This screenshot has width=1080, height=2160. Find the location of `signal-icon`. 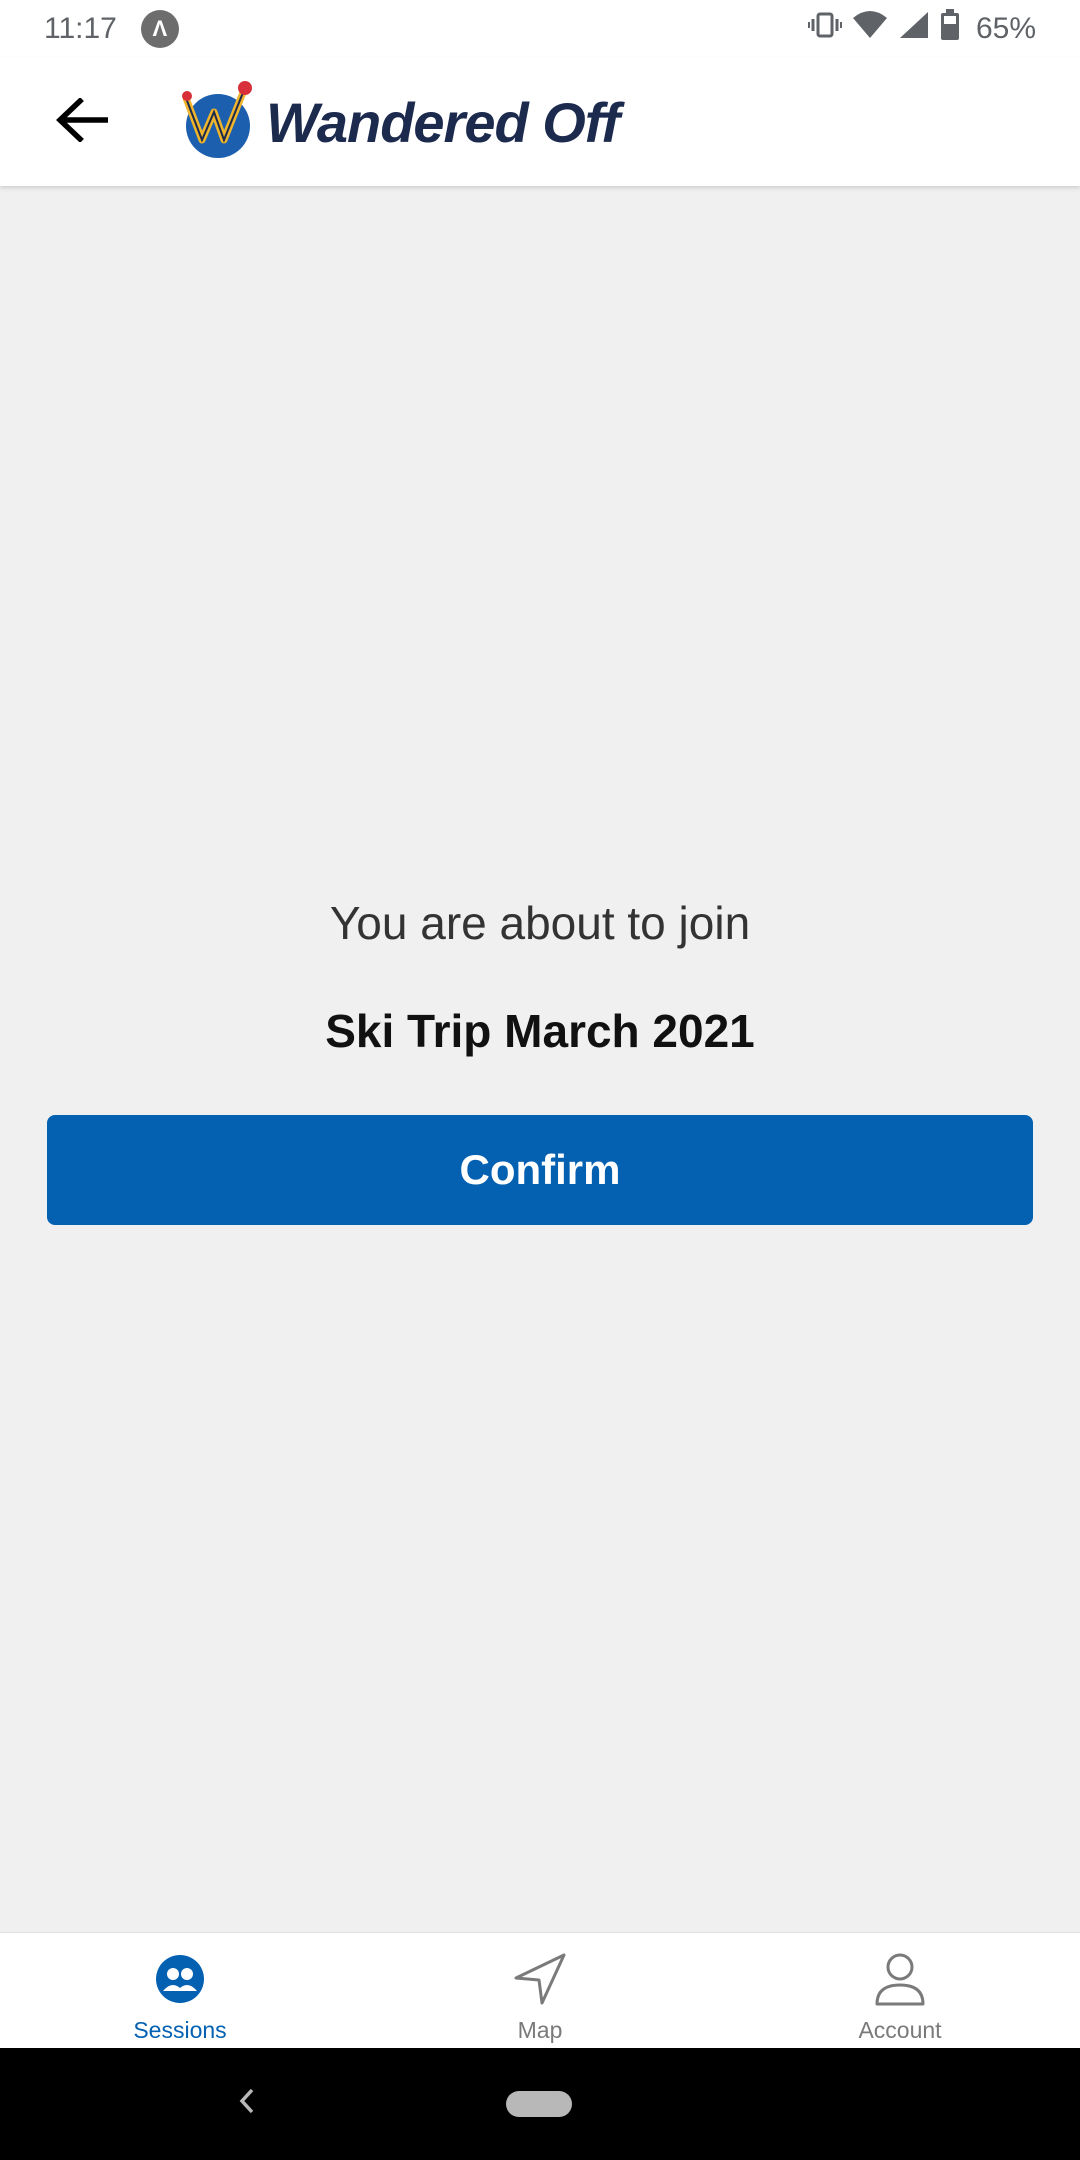

signal-icon is located at coordinates (914, 29).